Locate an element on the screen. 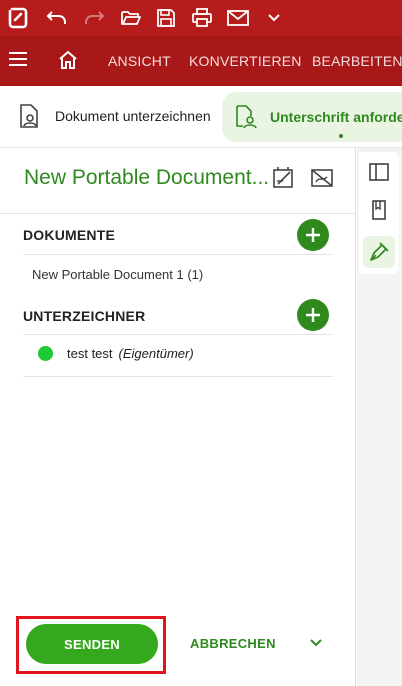 Image resolution: width=402 pixels, height=686 pixels. panel-footer: SENDEN ABBRECHEN is located at coordinates (178, 648).